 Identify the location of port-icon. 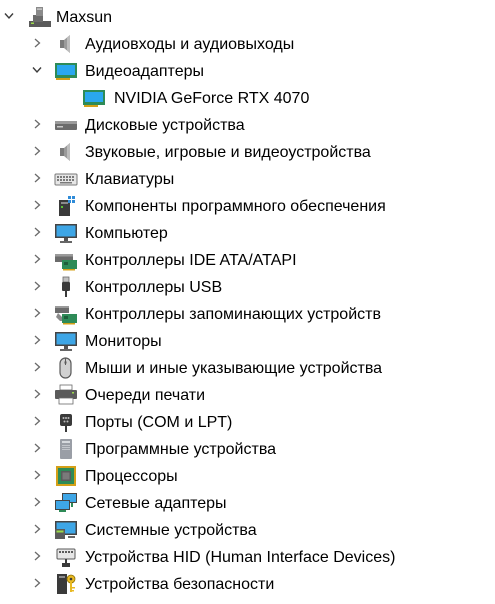
(66, 422).